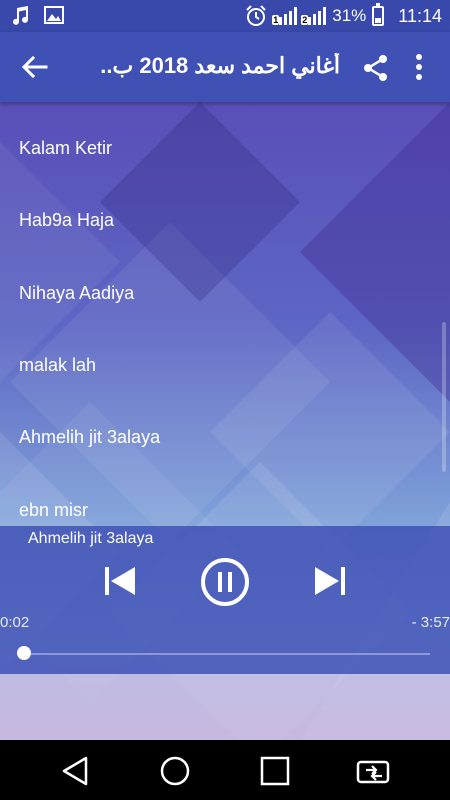 The height and width of the screenshot is (800, 450). What do you see at coordinates (65, 148) in the screenshot?
I see `list-item: Kalam Ketir` at bounding box center [65, 148].